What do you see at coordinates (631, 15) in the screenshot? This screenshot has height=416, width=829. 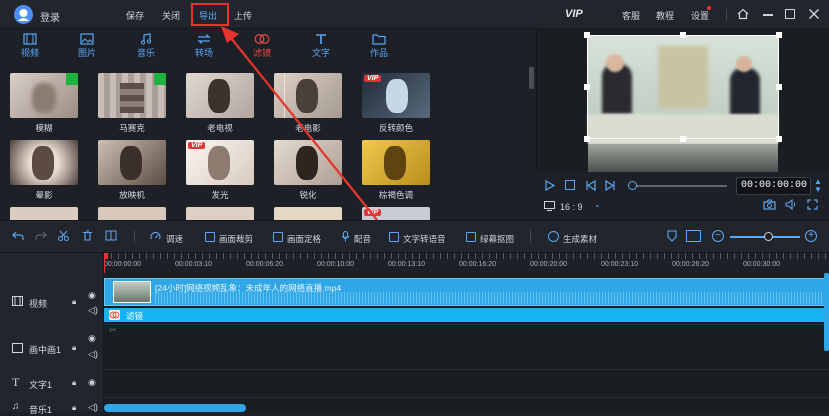 I see `service-menu: 客服` at bounding box center [631, 15].